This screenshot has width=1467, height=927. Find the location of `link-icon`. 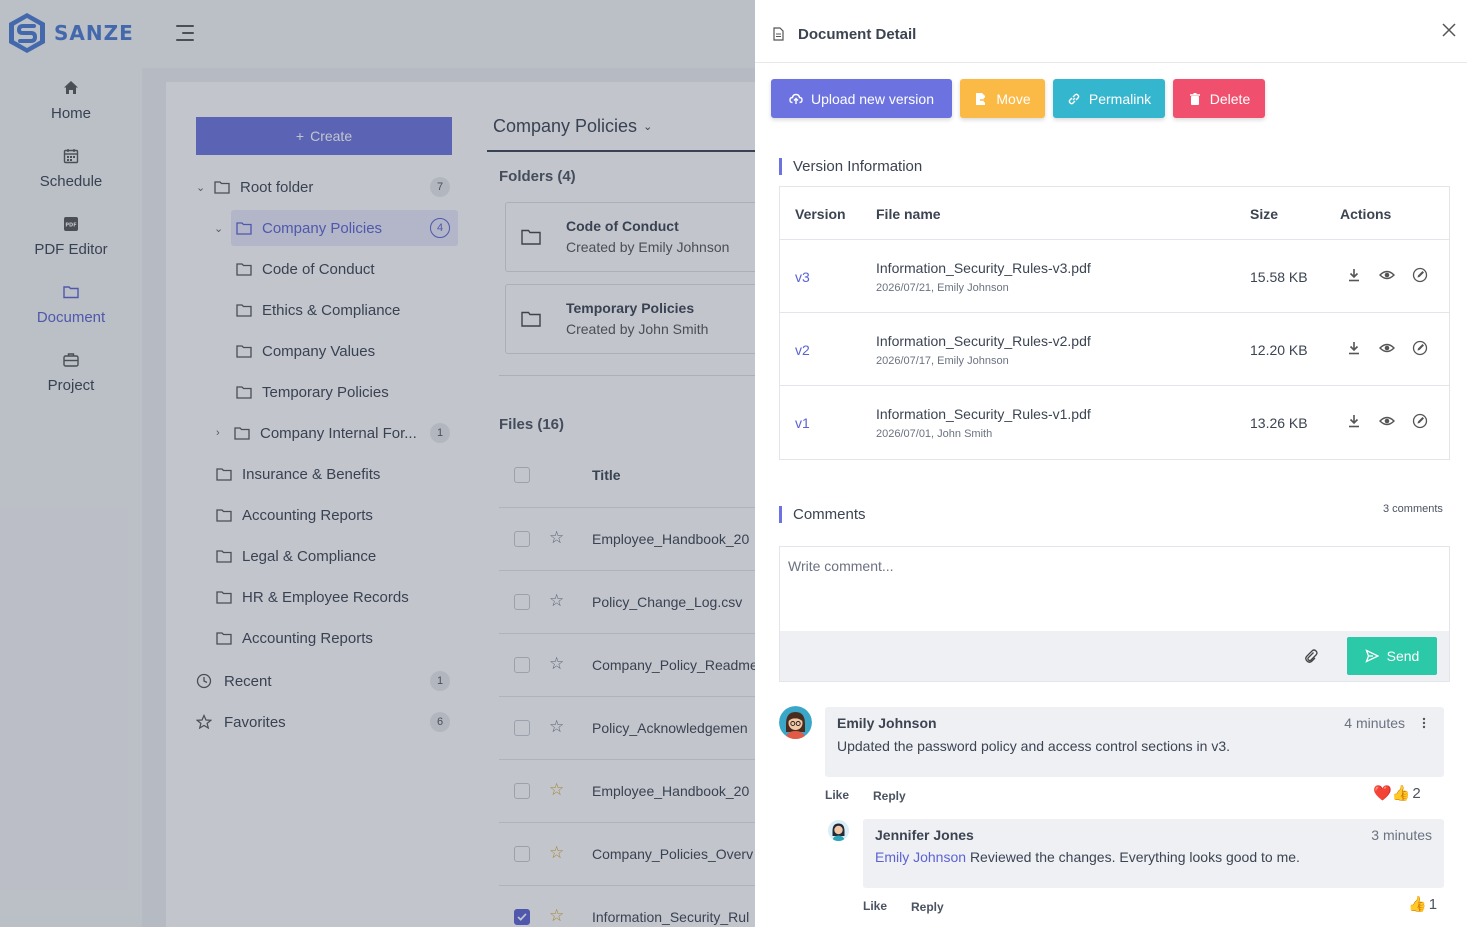

link-icon is located at coordinates (1074, 98).